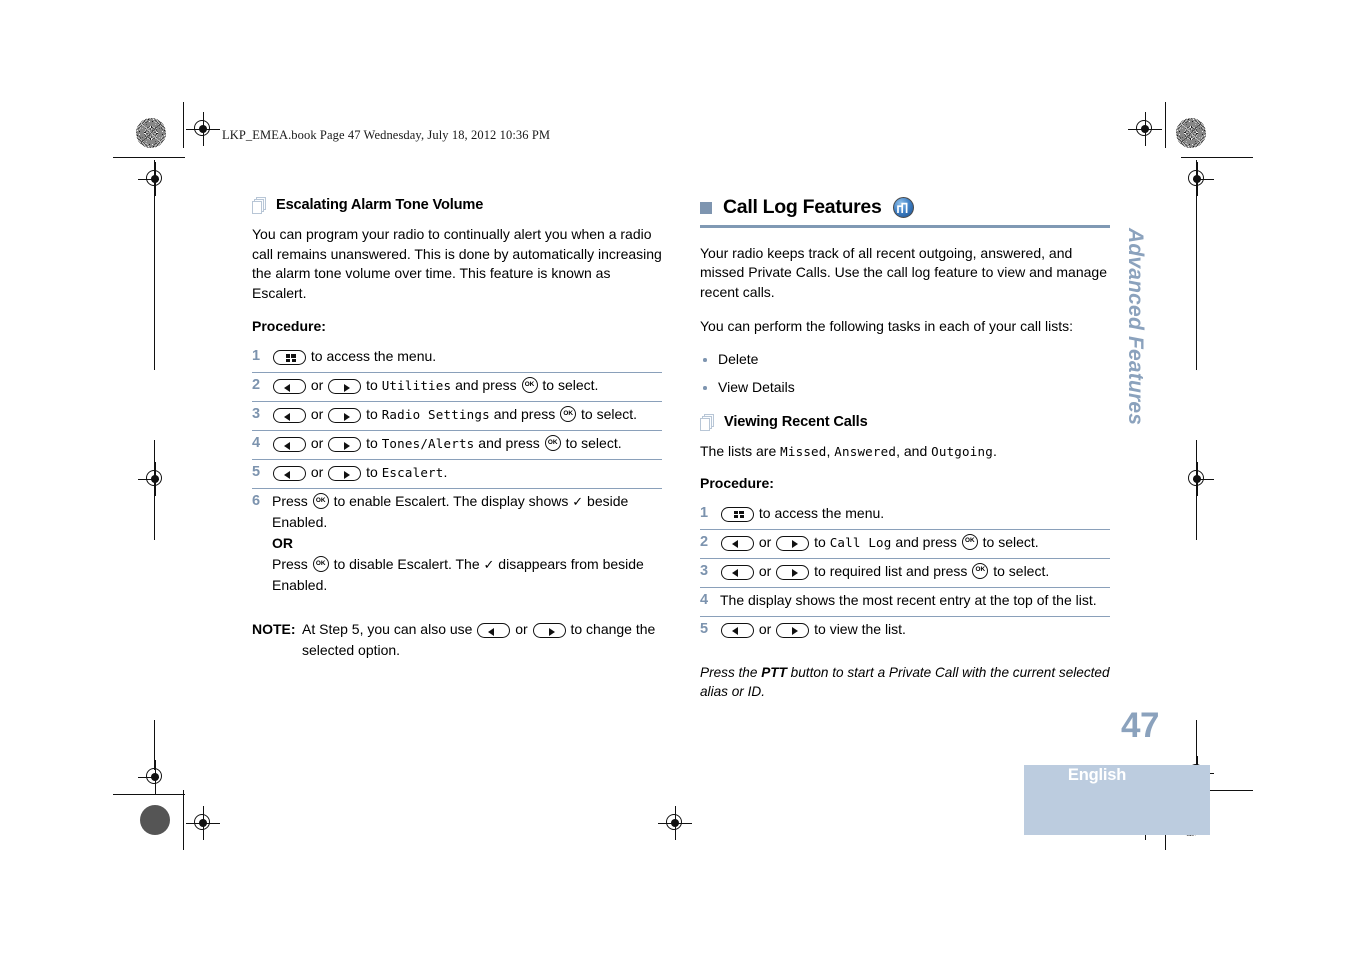 The image size is (1350, 954). Describe the element at coordinates (155, 490) in the screenshot. I see `crop-rule-left-vertical-lower` at that location.